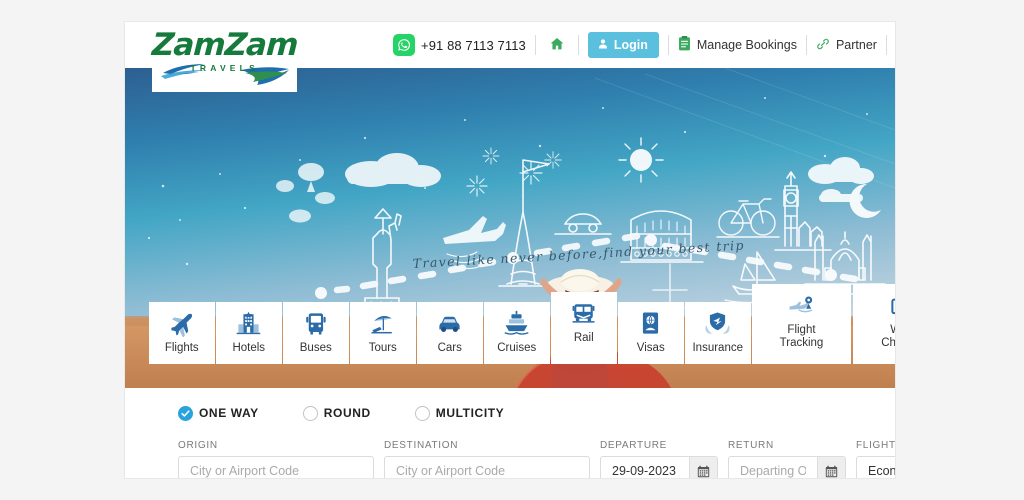 The image size is (1024, 500). I want to click on return-input-wrap, so click(787, 467).